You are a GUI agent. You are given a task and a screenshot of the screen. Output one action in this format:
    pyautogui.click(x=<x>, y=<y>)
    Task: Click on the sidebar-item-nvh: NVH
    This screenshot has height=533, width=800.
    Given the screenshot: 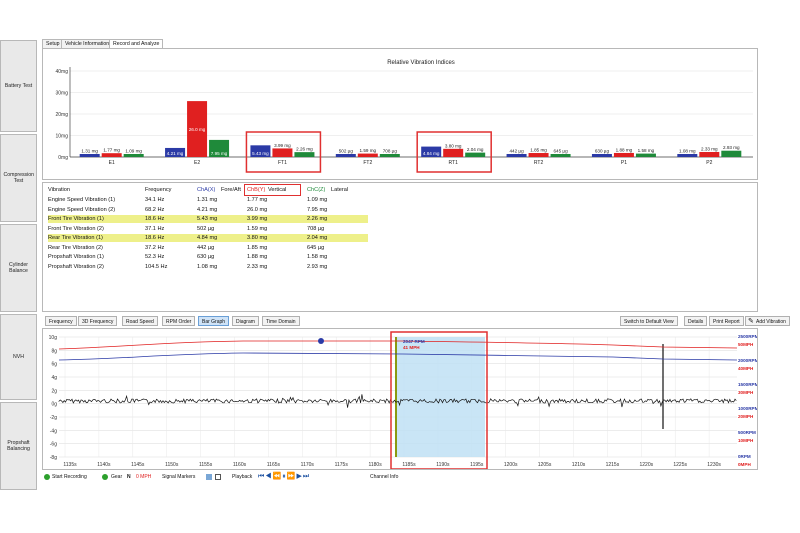 What is the action you would take?
    pyautogui.click(x=18, y=357)
    